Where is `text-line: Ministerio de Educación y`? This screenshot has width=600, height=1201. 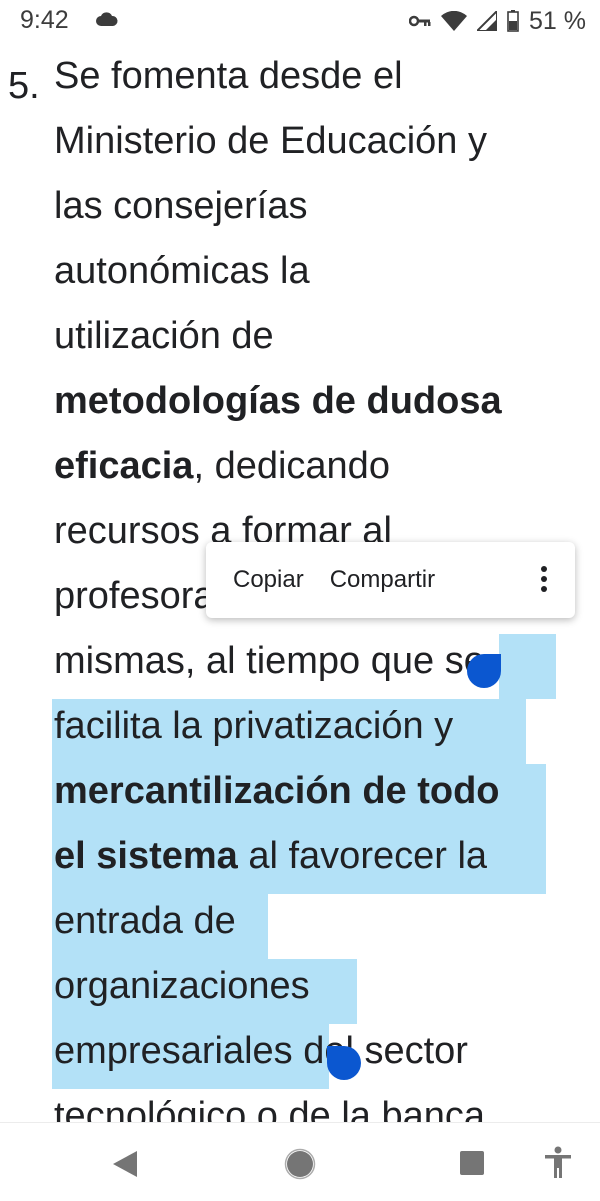
text-line: Ministerio de Educación y is located at coordinates (270, 141).